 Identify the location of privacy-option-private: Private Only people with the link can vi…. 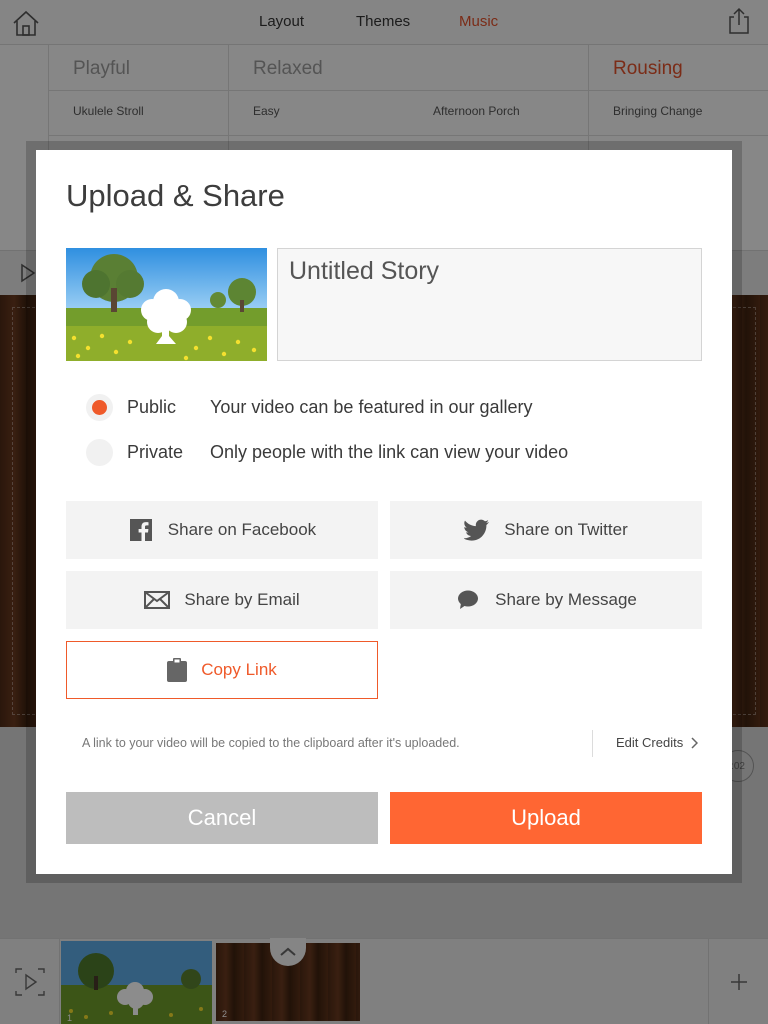
(366, 453).